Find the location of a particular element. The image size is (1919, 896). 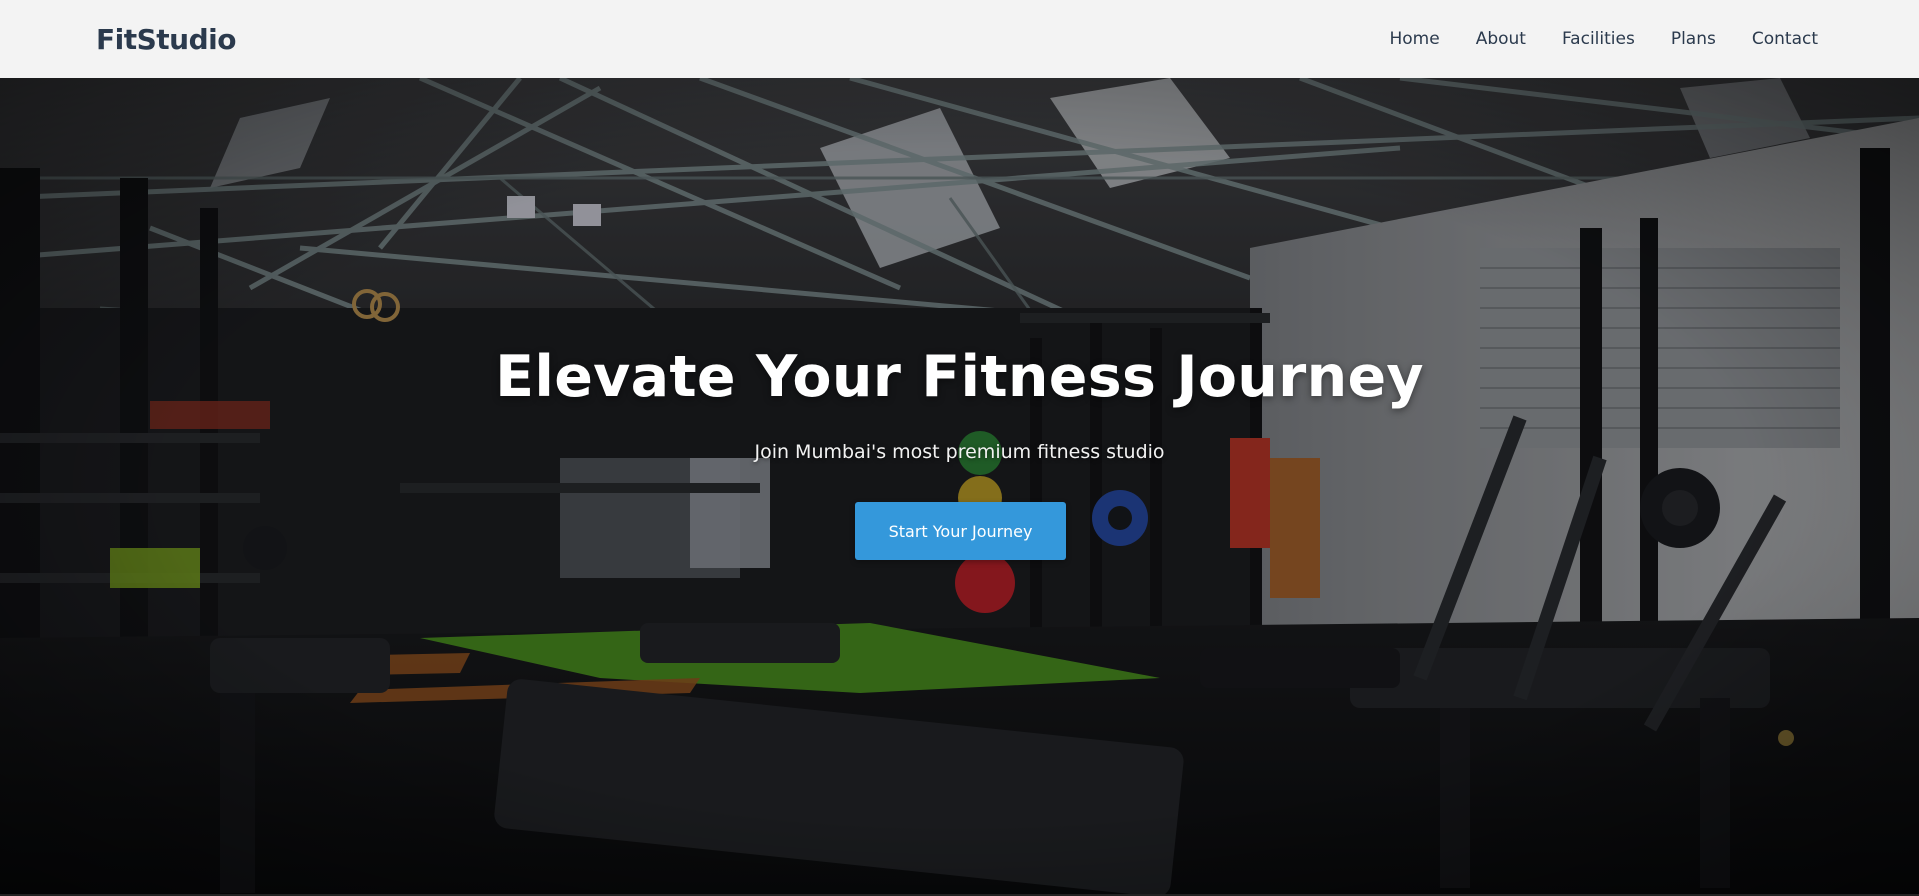

start-journey-button: Start Your Journey is located at coordinates (960, 531).